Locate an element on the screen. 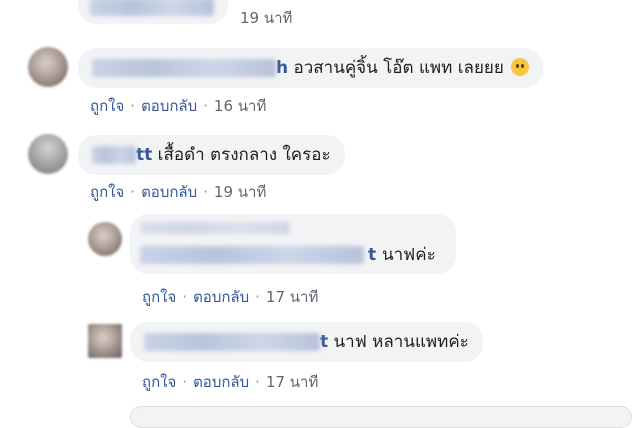  comment-text: อวสานคู่จิ้น โอ๊ต แพท เลยยย is located at coordinates (398, 68).